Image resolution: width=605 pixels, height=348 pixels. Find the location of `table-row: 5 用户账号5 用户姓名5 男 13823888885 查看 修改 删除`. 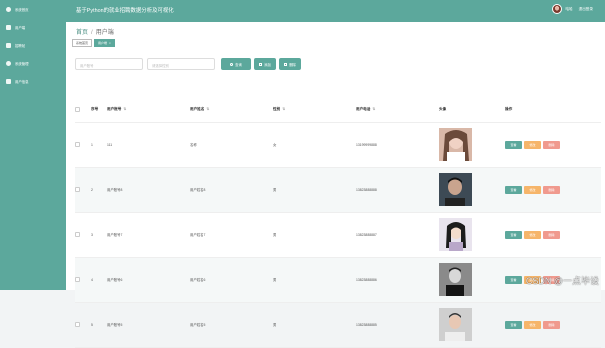

table-row: 5 用户账号5 用户姓名5 男 13823888885 查看 修改 删除 is located at coordinates (338, 325).